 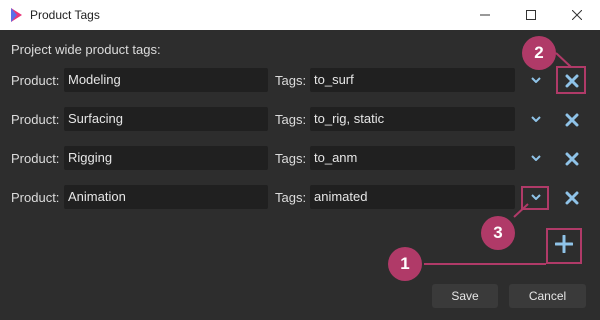 I want to click on delete-highlight-box, so click(x=571, y=80).